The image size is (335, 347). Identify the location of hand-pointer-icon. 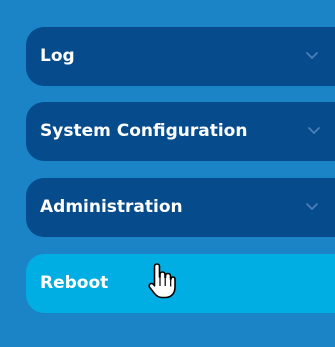
(162, 281).